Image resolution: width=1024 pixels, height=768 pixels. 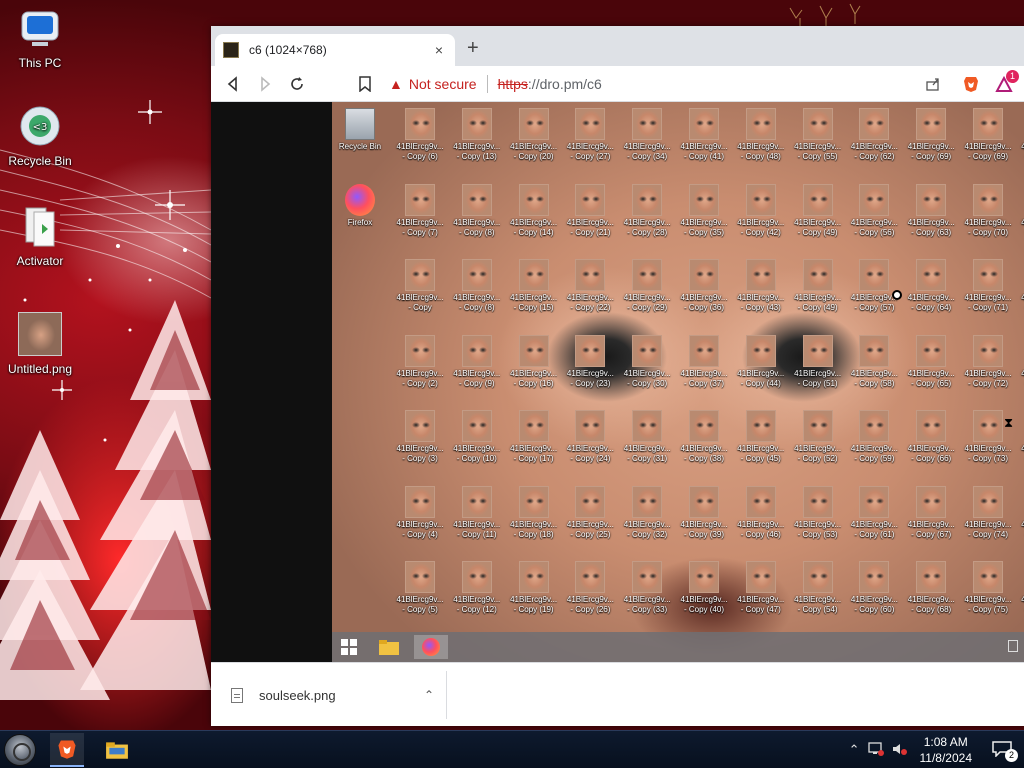 I want to click on remote-file-icon: 41BlErcg9v... - Copy (17), so click(x=534, y=437).